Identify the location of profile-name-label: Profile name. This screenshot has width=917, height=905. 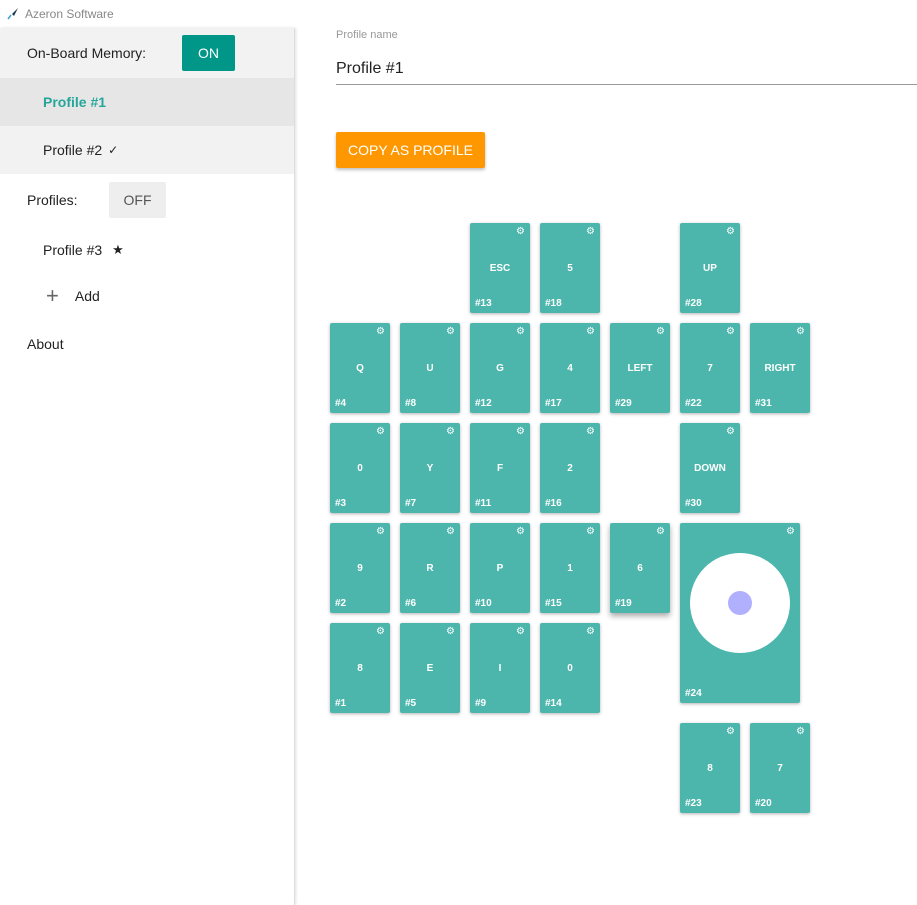
(367, 35).